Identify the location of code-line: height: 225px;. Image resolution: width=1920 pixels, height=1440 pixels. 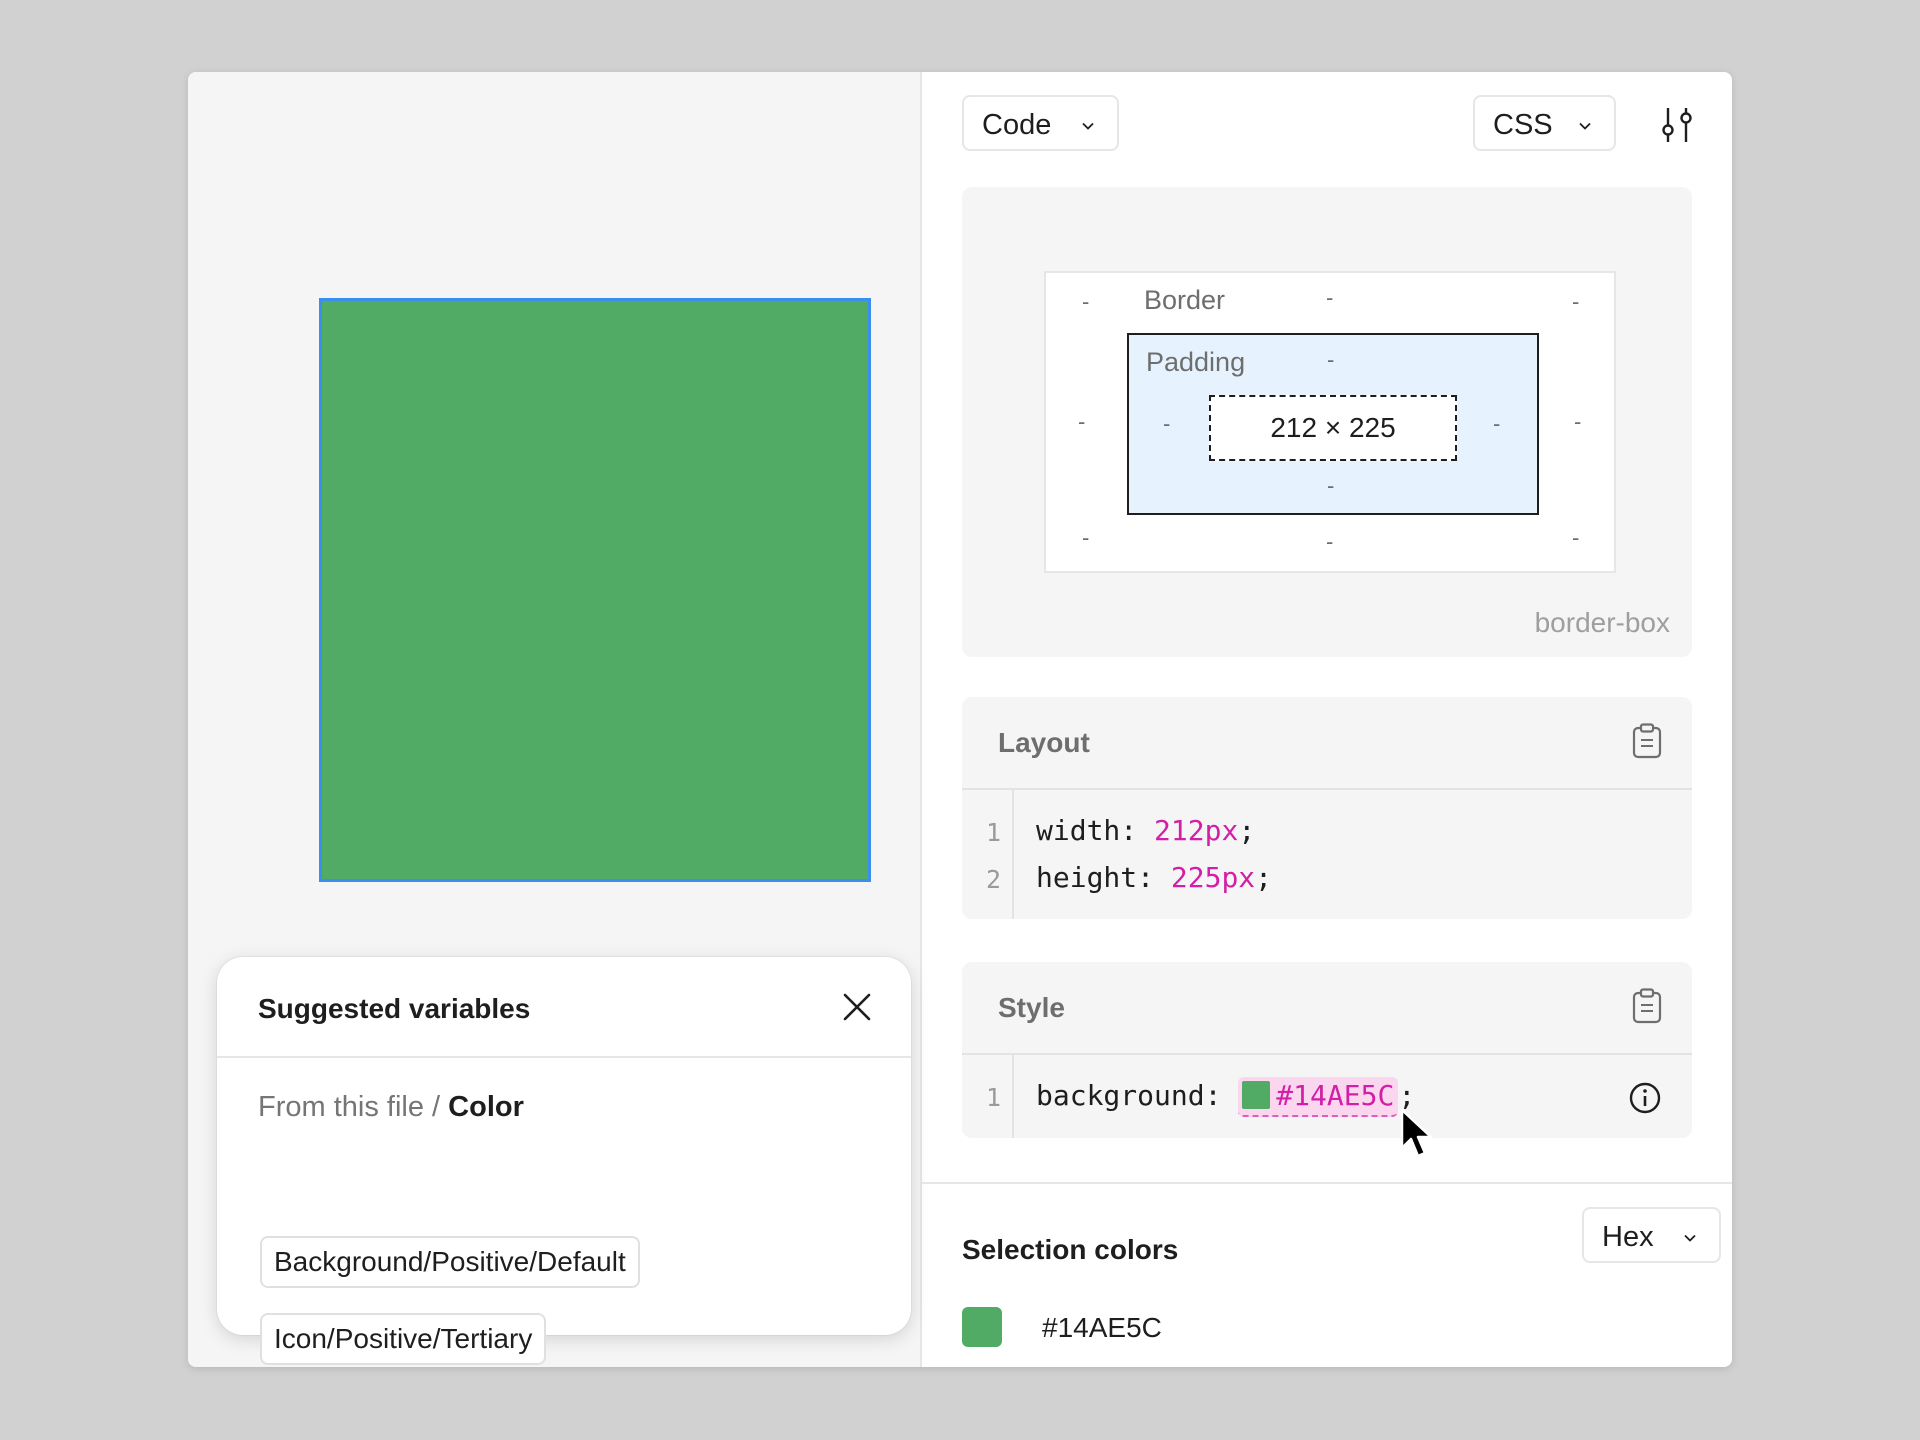
(1154, 877).